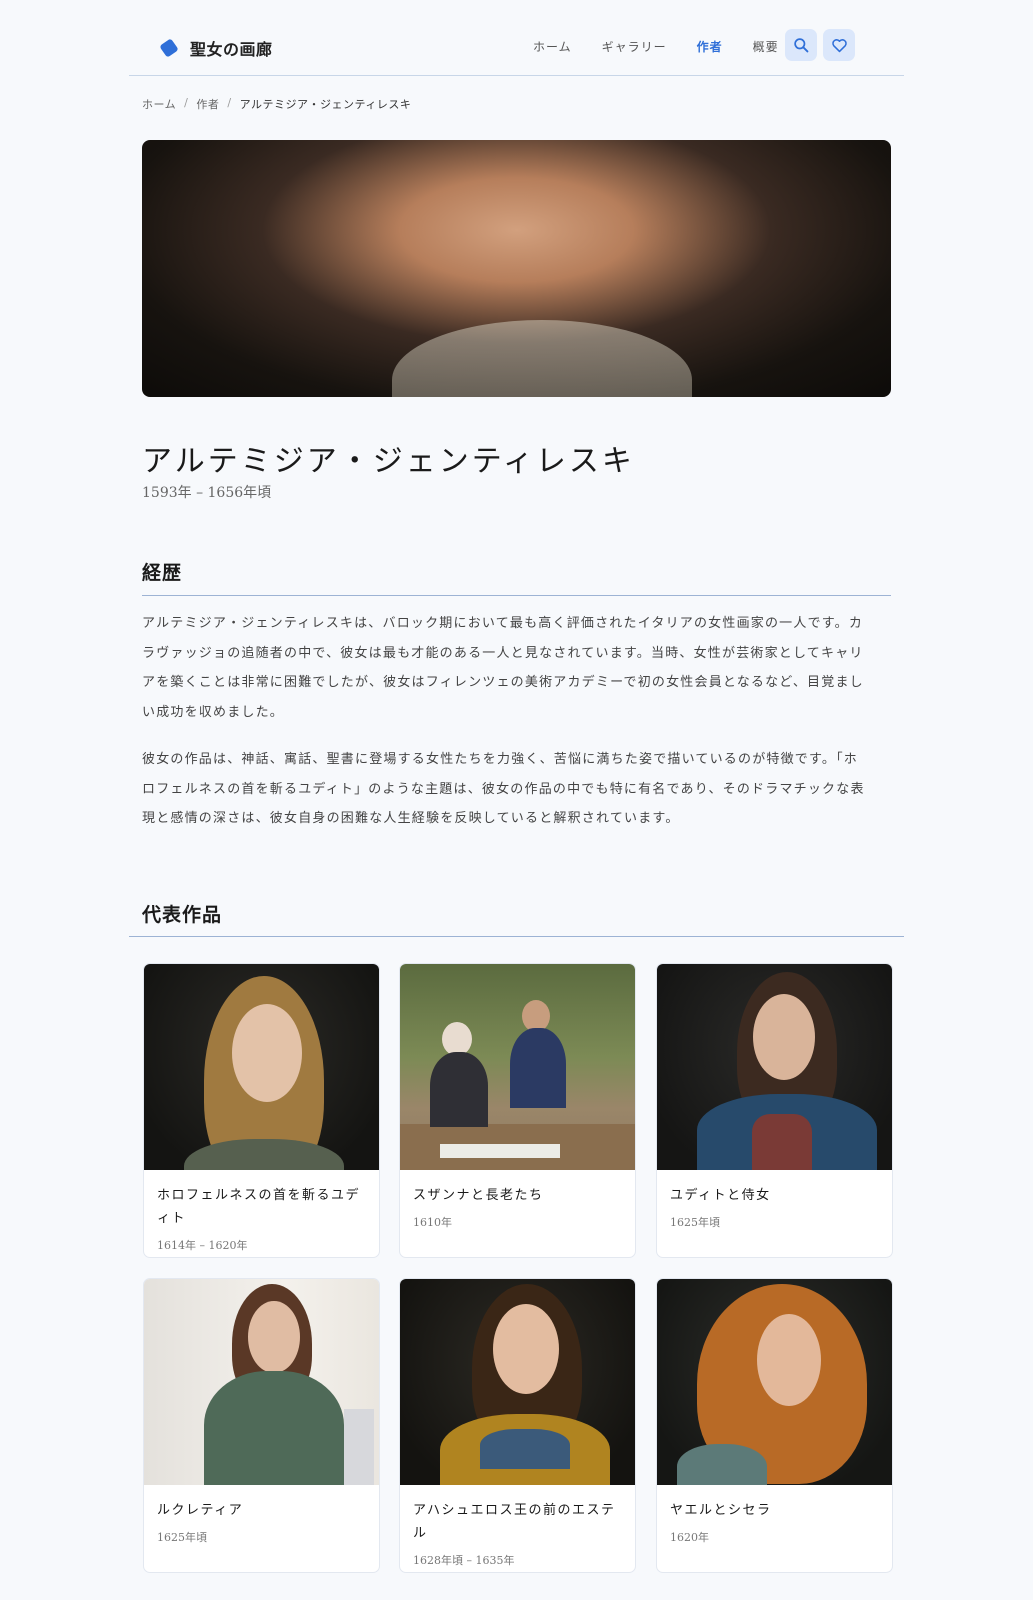 Image resolution: width=1033 pixels, height=1600 pixels. What do you see at coordinates (721, 1510) in the screenshot?
I see `artwork-title-line: ヤエルとシセラ` at bounding box center [721, 1510].